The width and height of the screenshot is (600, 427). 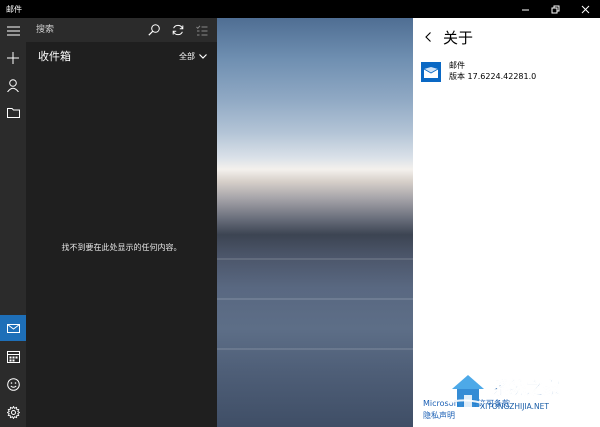 I want to click on search-button, so click(x=154, y=30).